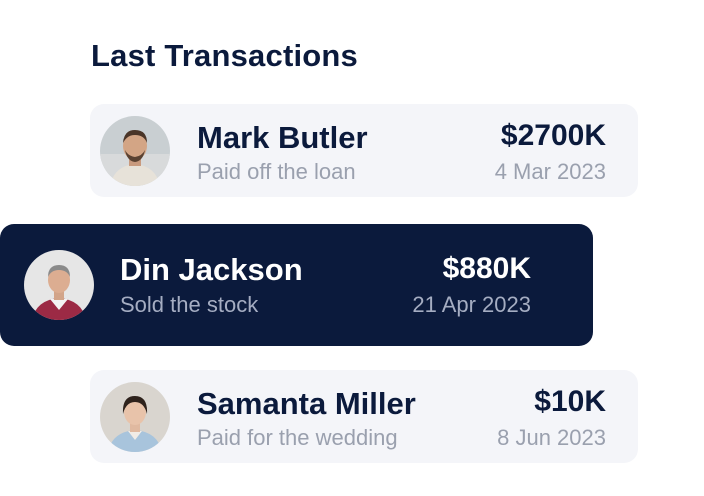  What do you see at coordinates (486, 268) in the screenshot?
I see `transaction-amount: $880K` at bounding box center [486, 268].